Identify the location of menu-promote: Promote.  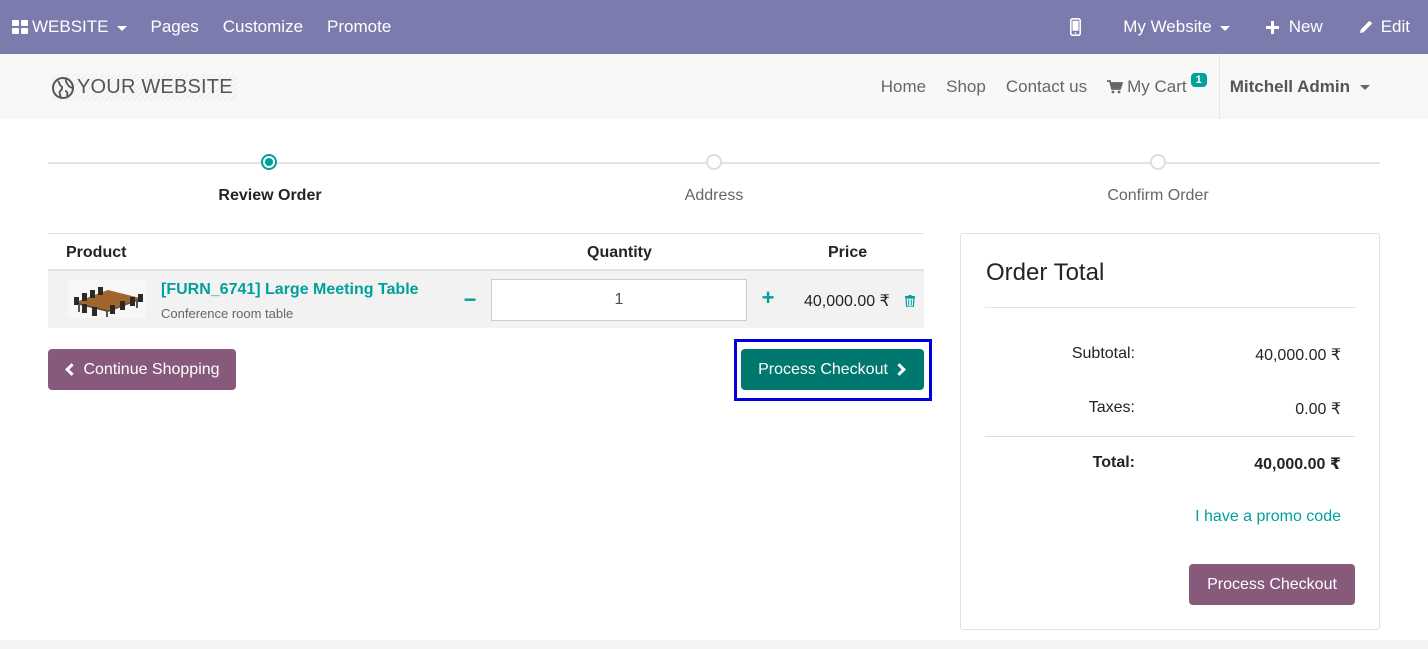
(359, 27).